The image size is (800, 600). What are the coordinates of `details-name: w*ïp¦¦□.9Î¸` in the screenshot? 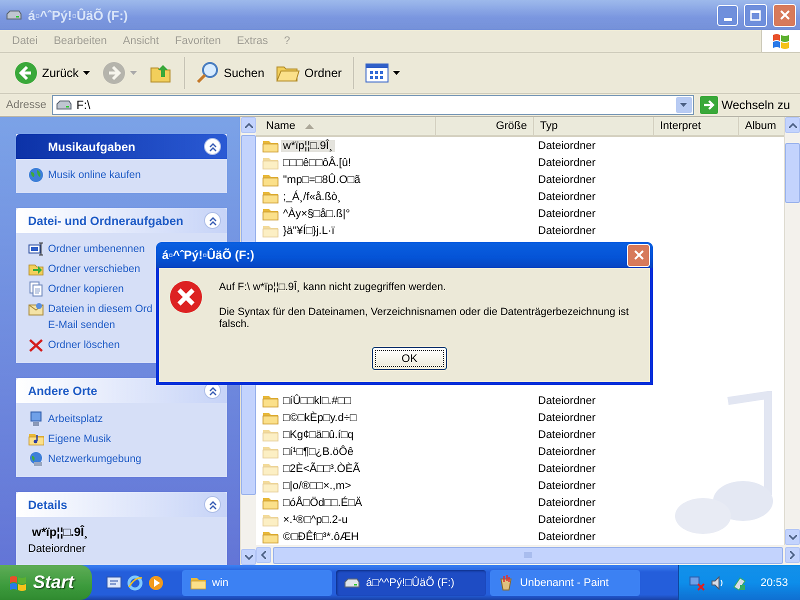 It's located at (60, 532).